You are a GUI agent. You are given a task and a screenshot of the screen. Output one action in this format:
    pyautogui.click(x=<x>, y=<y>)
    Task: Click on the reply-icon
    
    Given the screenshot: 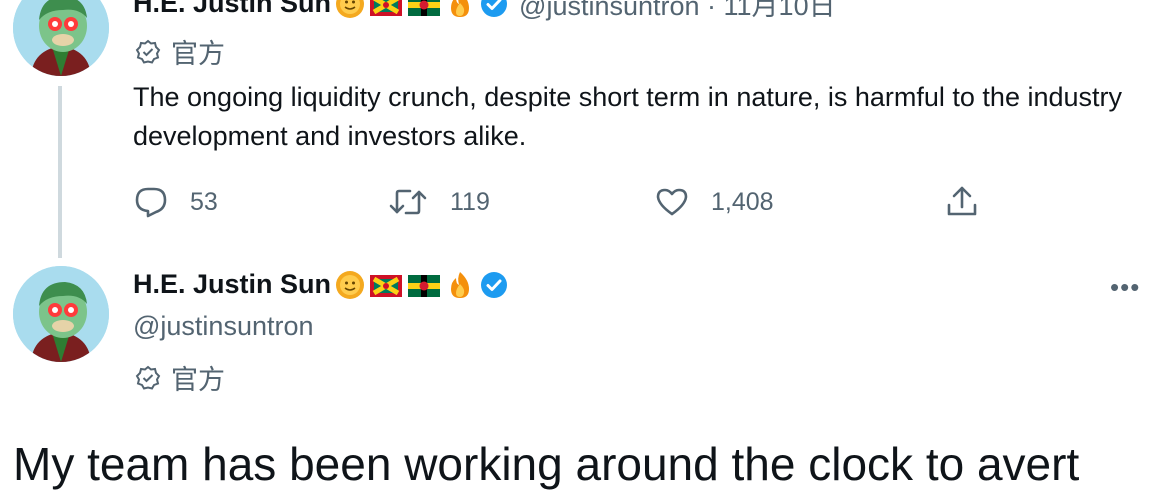 What is the action you would take?
    pyautogui.click(x=151, y=202)
    